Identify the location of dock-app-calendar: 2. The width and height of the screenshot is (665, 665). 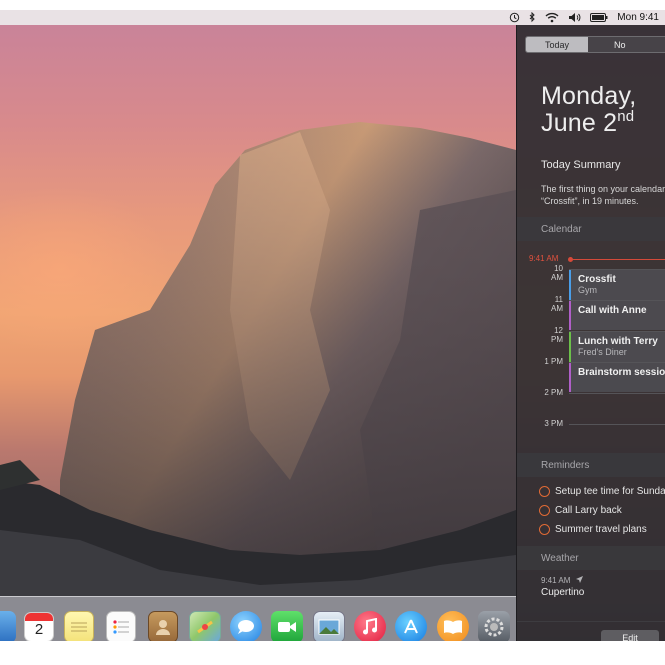
(39, 626).